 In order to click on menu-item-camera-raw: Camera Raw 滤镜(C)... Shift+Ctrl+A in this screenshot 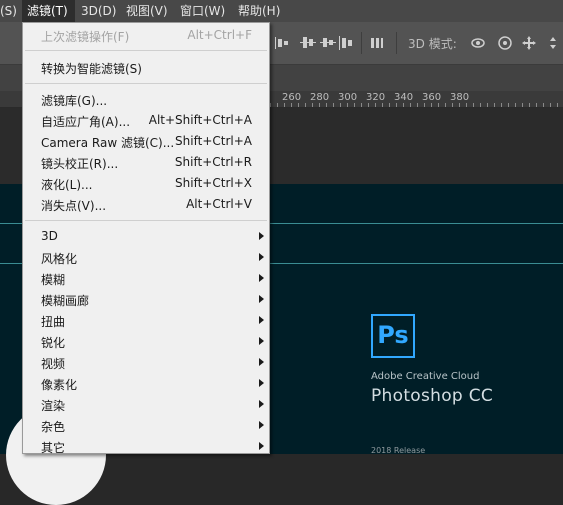, I will do `click(146, 141)`.